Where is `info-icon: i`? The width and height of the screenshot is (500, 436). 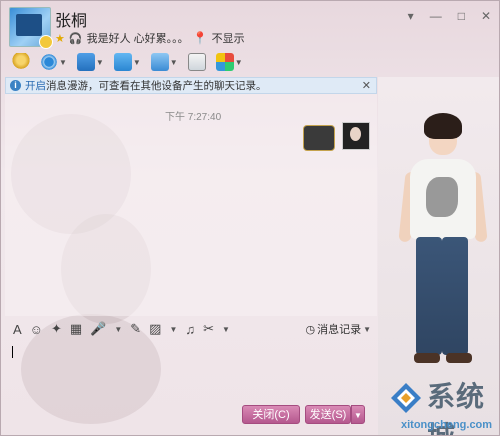 info-icon: i is located at coordinates (15, 85).